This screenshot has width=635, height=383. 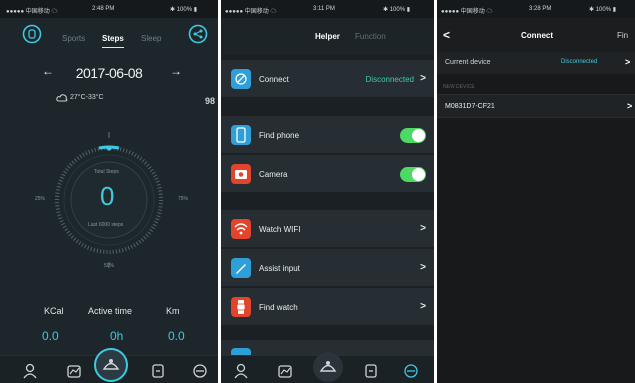 I want to click on status-bar: ●●●●● 中国移动 ☁ 2:48 PM ✱ 100% ▮, so click(x=109, y=9).